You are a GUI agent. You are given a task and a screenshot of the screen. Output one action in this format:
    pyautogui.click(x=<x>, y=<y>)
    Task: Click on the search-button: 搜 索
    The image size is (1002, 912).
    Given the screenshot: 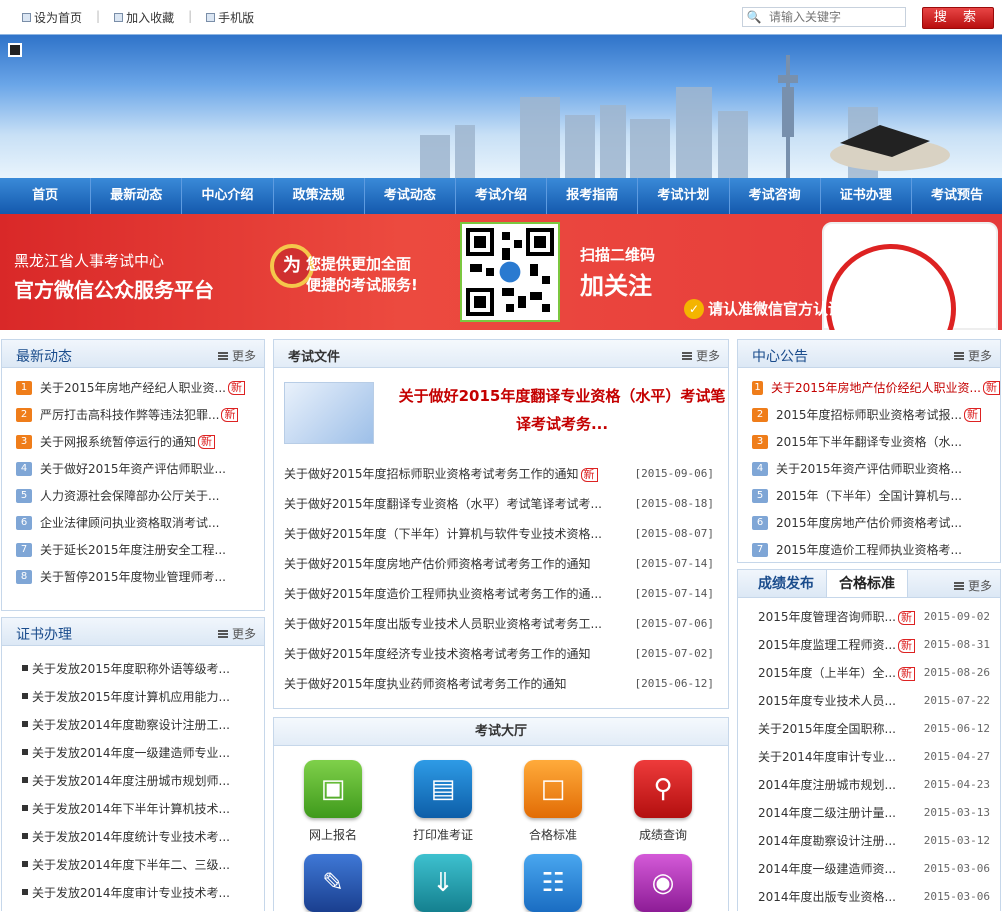 What is the action you would take?
    pyautogui.click(x=958, y=18)
    